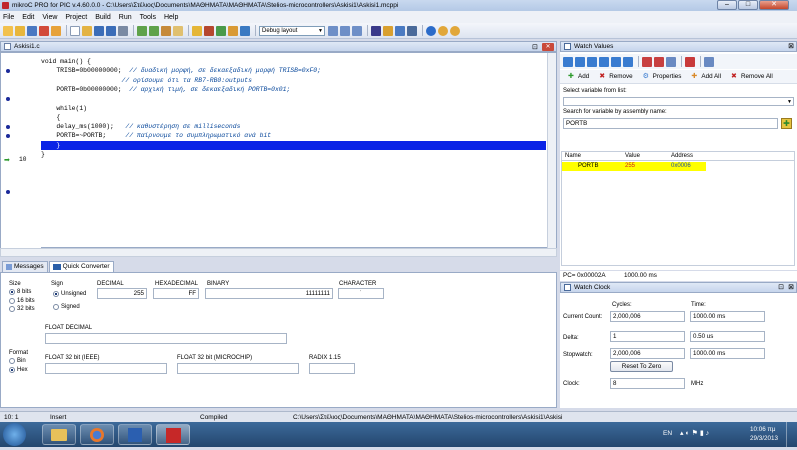 This screenshot has width=797, height=450. Describe the element at coordinates (615, 76) in the screenshot. I see `remove-button: ✖ Remove` at that location.